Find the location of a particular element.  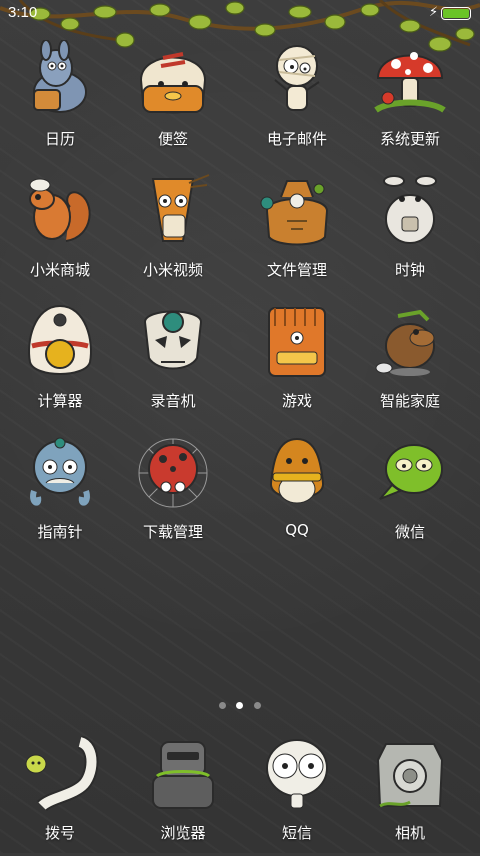

app-clock: 时钟 is located at coordinates (410, 231).